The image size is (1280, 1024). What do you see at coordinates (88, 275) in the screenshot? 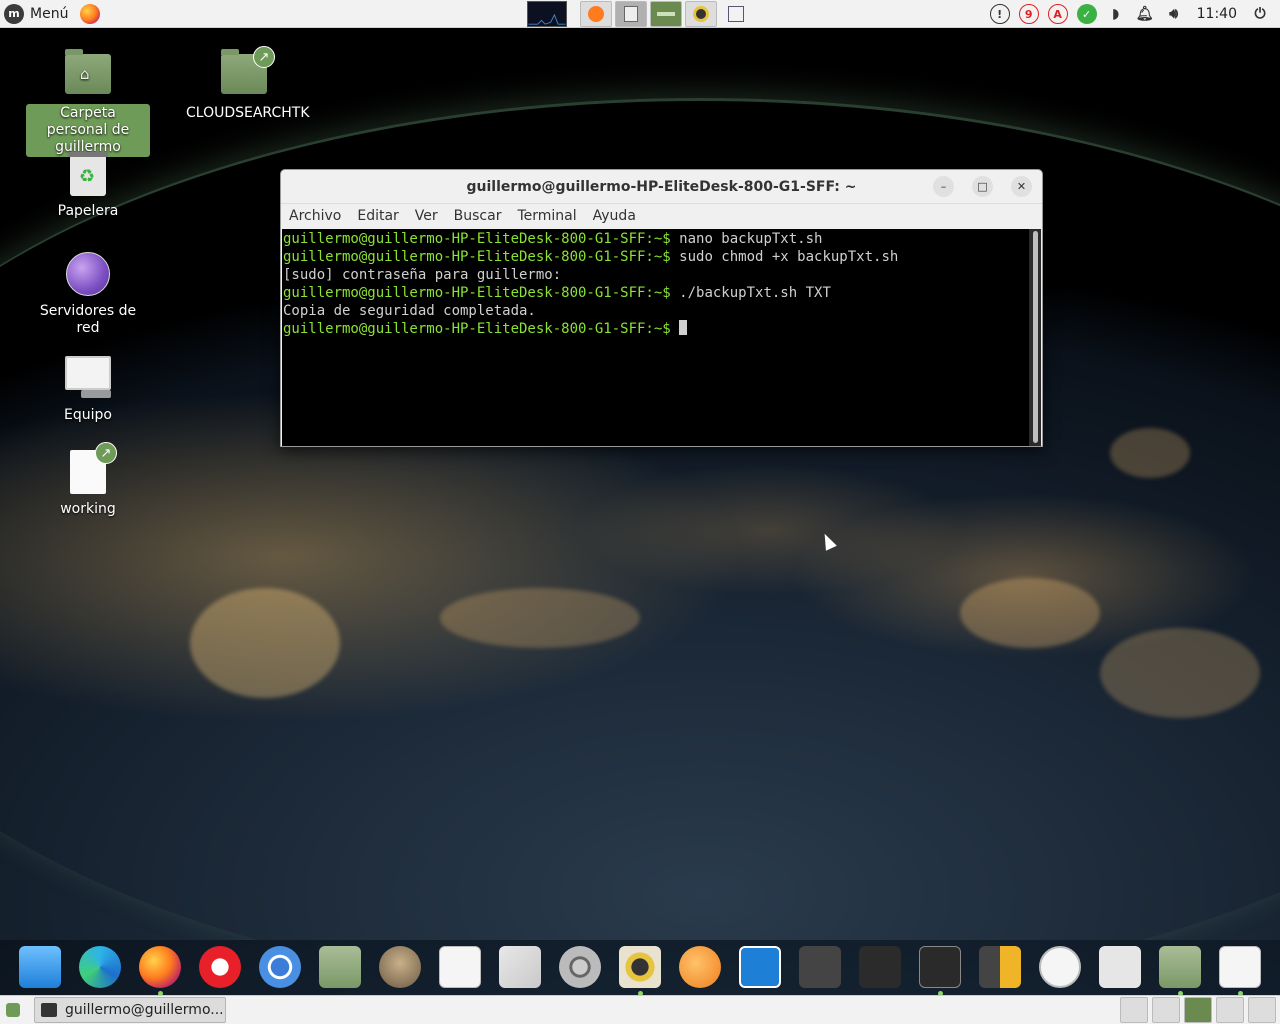
I see `network-servers-icon` at bounding box center [88, 275].